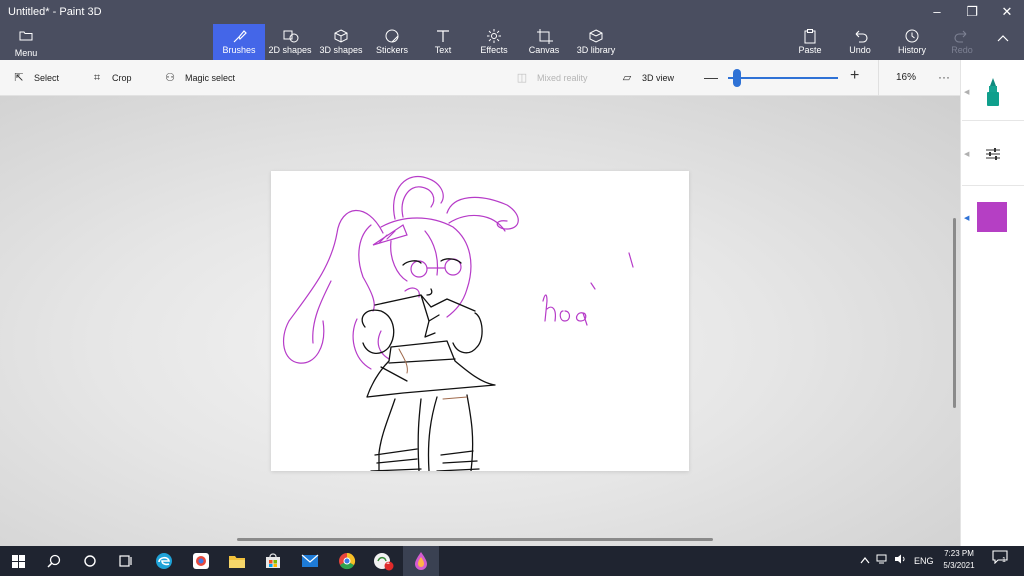 This screenshot has width=1024, height=576. What do you see at coordinates (711, 77) in the screenshot?
I see `zoom-out-button: —` at bounding box center [711, 77].